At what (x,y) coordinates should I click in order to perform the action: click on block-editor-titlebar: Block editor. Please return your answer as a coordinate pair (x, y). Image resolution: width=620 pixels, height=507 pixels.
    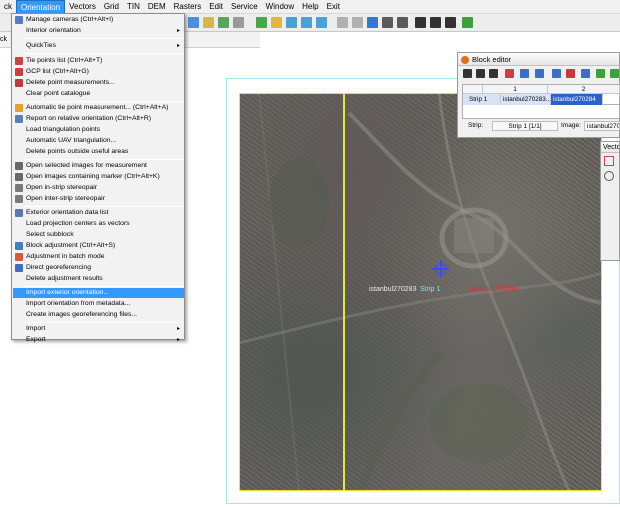
    Looking at the image, I should click on (538, 59).